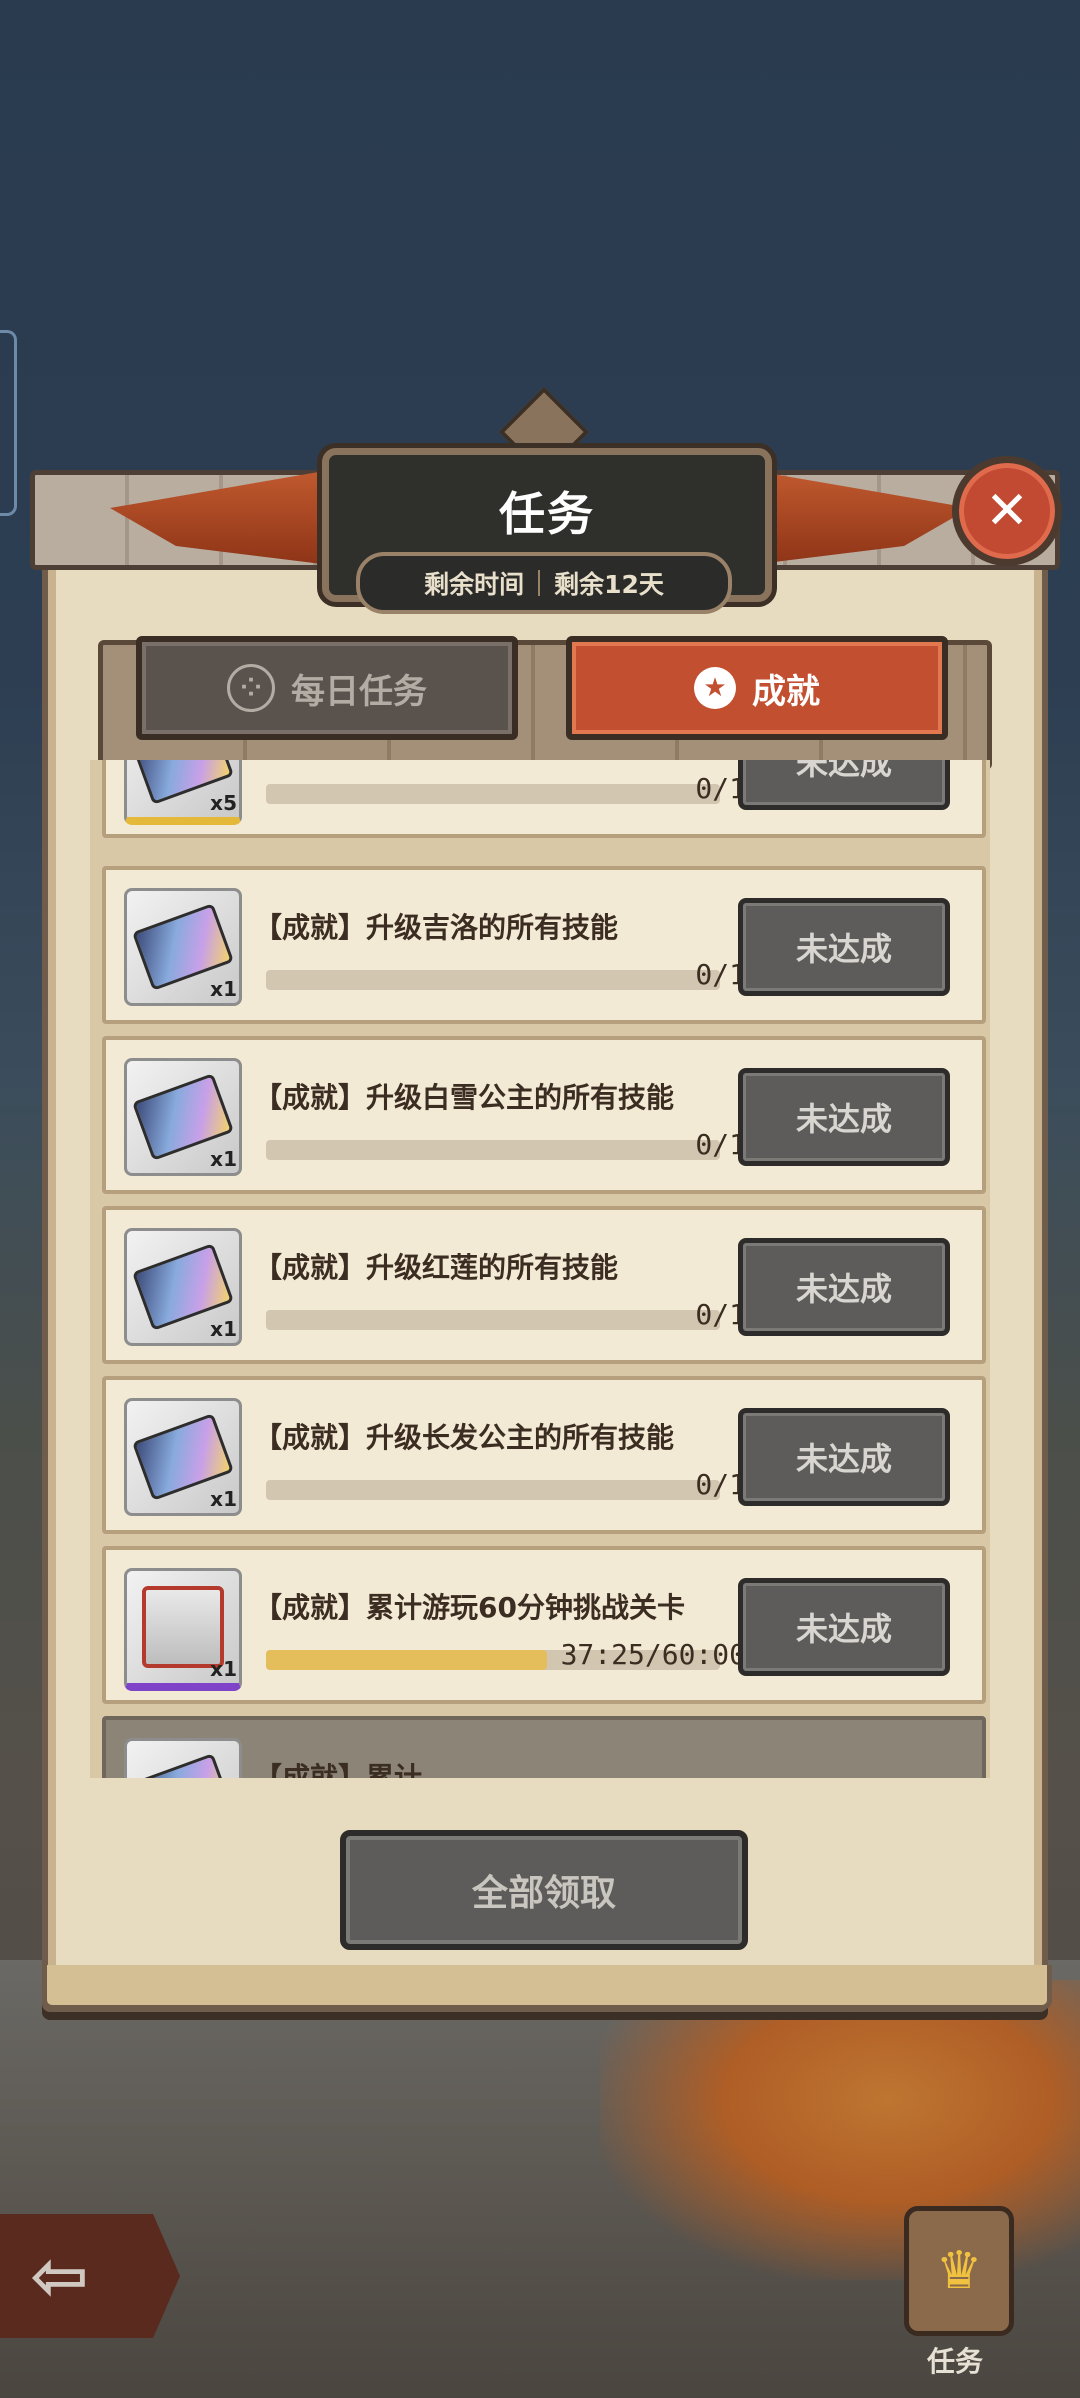 This screenshot has width=1080, height=2398. Describe the element at coordinates (715, 688) in the screenshot. I see `star-icon: ★` at that location.